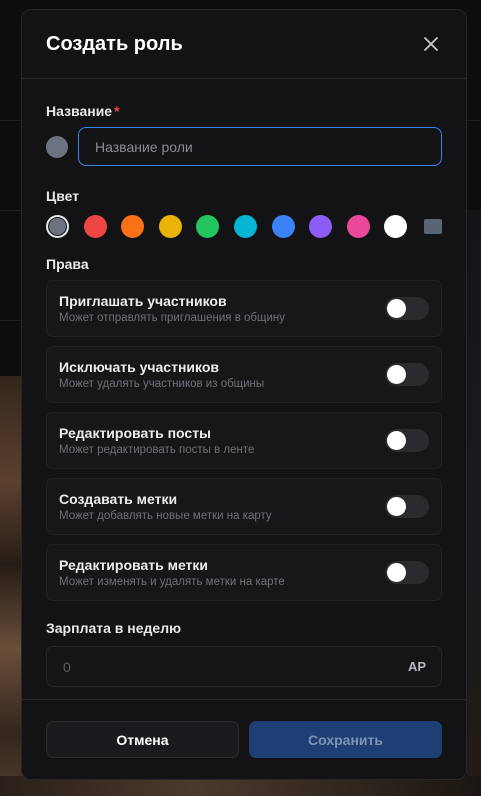 The width and height of the screenshot is (481, 796). I want to click on close-icon, so click(431, 44).